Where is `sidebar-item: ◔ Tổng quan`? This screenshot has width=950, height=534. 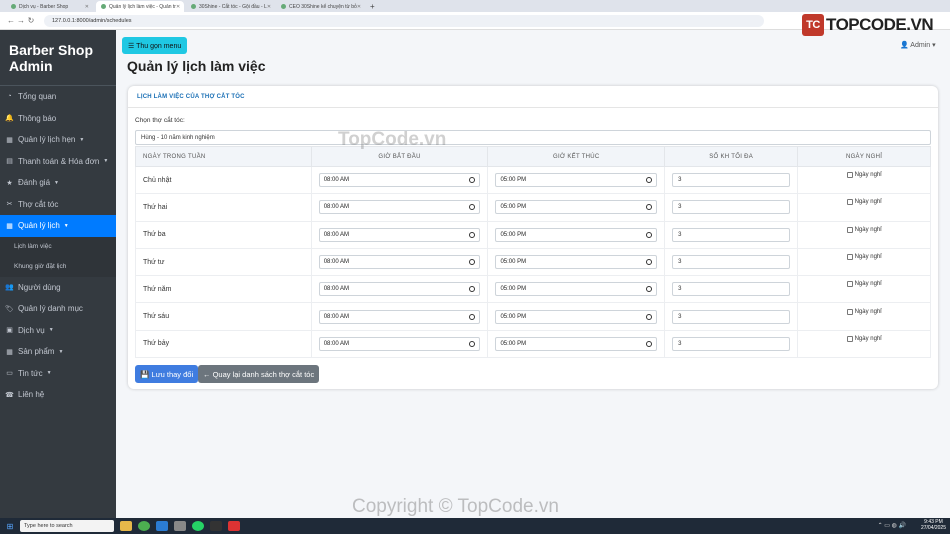 sidebar-item: ◔ Tổng quan is located at coordinates (58, 97).